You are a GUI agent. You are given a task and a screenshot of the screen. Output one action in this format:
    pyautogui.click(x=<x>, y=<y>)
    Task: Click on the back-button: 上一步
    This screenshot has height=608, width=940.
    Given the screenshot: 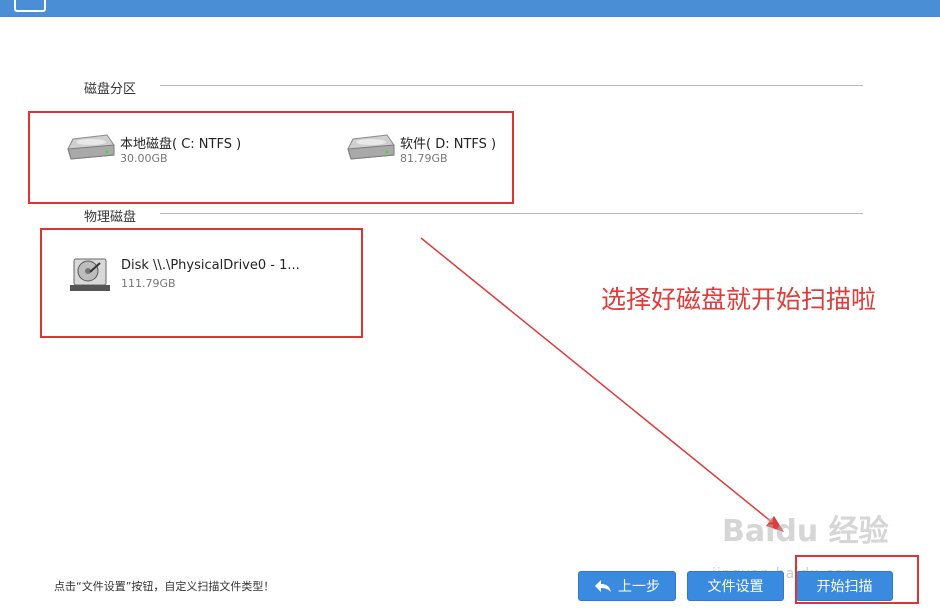 What is the action you would take?
    pyautogui.click(x=627, y=586)
    